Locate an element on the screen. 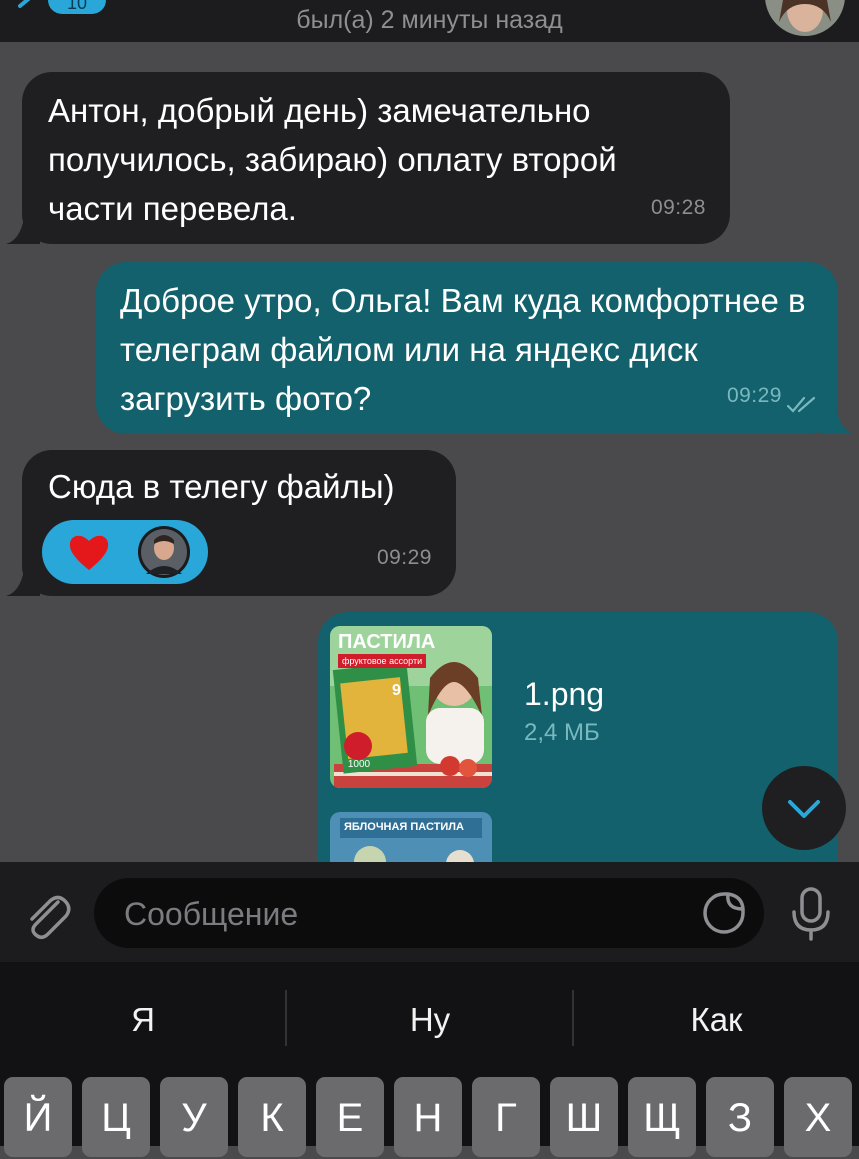  incoming-message: Сюда в телегу файлы) 09:29 is located at coordinates (231, 523).